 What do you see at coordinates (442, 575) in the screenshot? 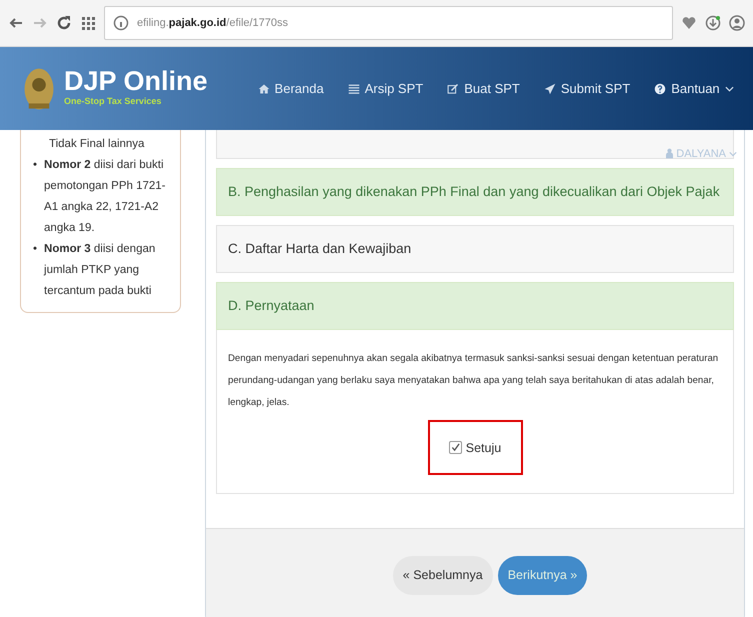
I see `previous-button: « Sebelumnya` at bounding box center [442, 575].